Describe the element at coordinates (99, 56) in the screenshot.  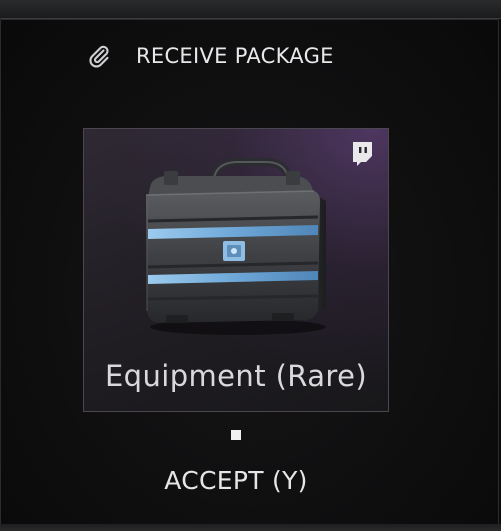
I see `paperclip-icon` at that location.